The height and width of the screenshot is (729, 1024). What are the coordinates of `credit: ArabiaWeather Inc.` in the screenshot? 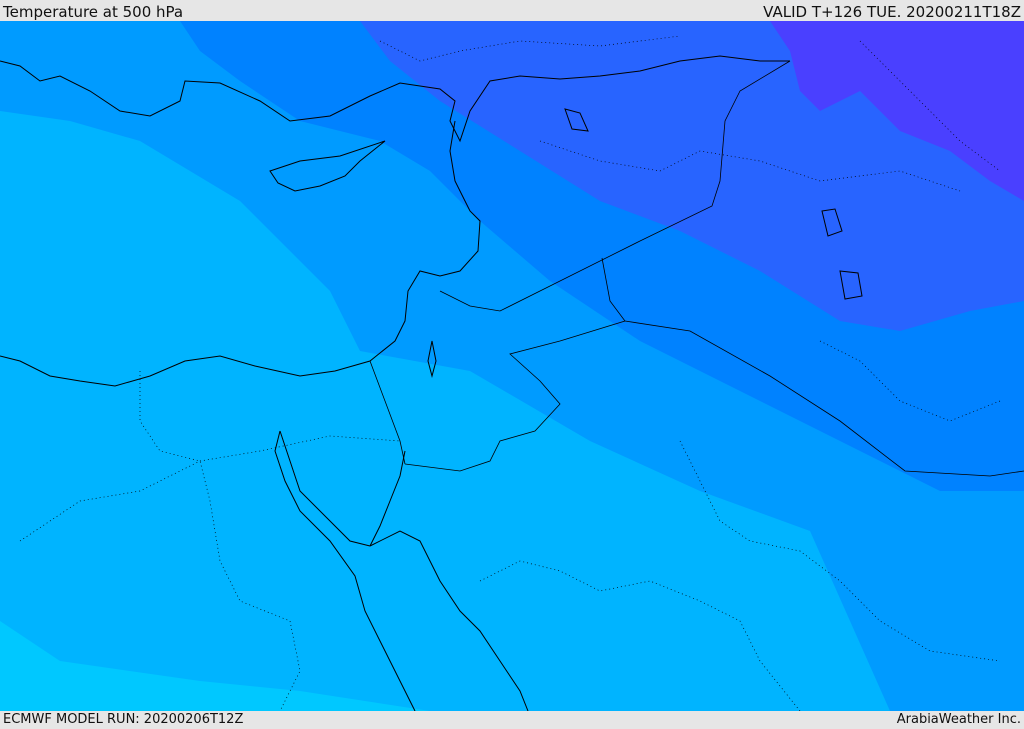 It's located at (958, 719).